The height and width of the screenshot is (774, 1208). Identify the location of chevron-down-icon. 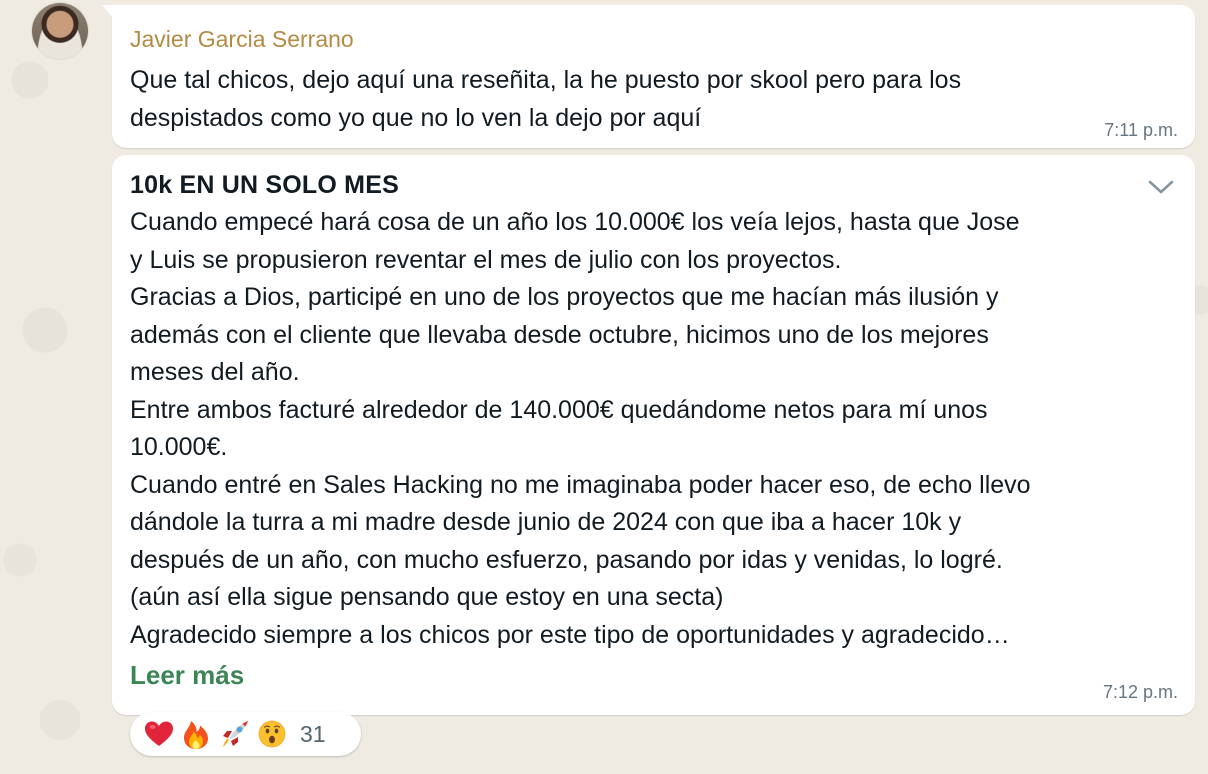
(1161, 187).